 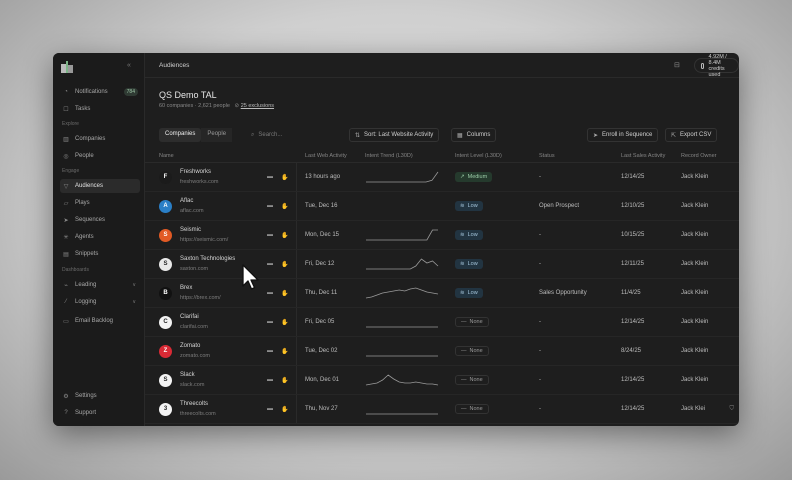 What do you see at coordinates (100, 92) in the screenshot?
I see `sidebar-item-notifications: ◔ Notifications 784` at bounding box center [100, 92].